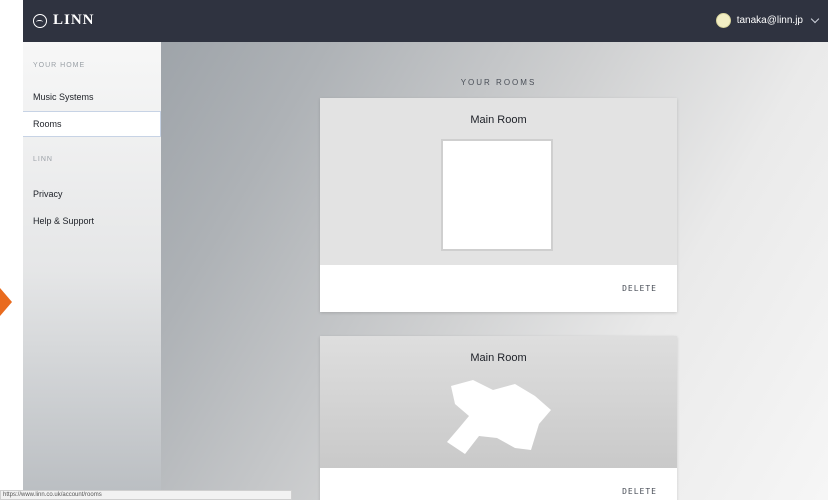 This screenshot has width=828, height=500. What do you see at coordinates (815, 19) in the screenshot?
I see `chevron-down-icon` at bounding box center [815, 19].